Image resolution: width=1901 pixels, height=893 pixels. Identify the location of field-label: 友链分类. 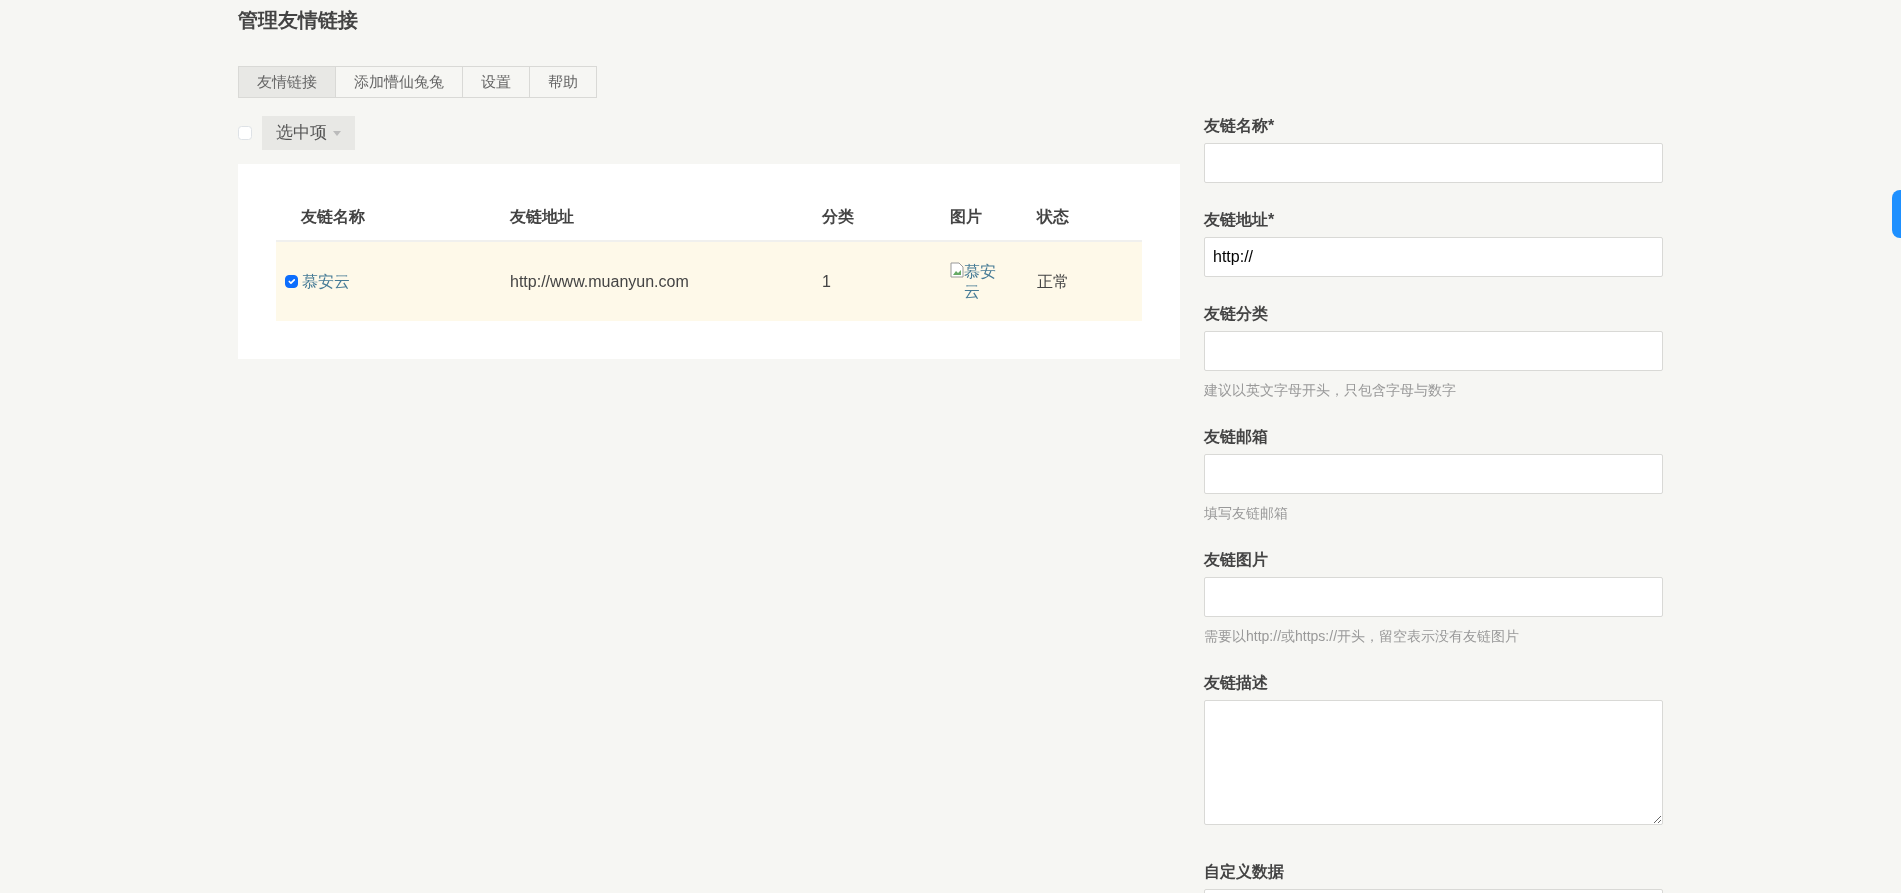
(1236, 314).